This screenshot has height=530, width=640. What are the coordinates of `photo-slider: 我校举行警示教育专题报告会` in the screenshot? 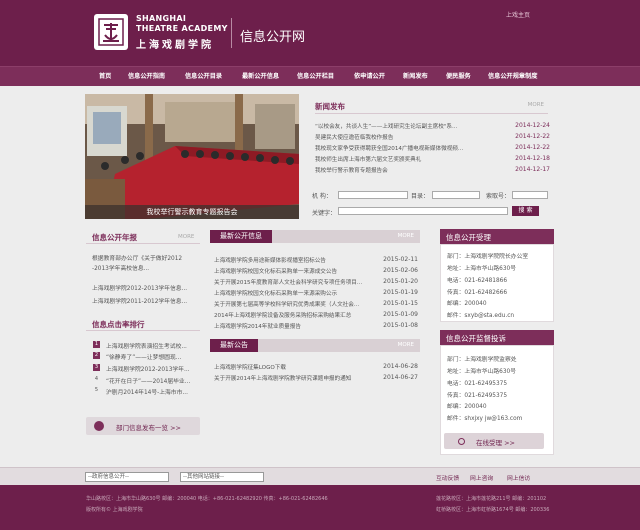 It's located at (192, 156).